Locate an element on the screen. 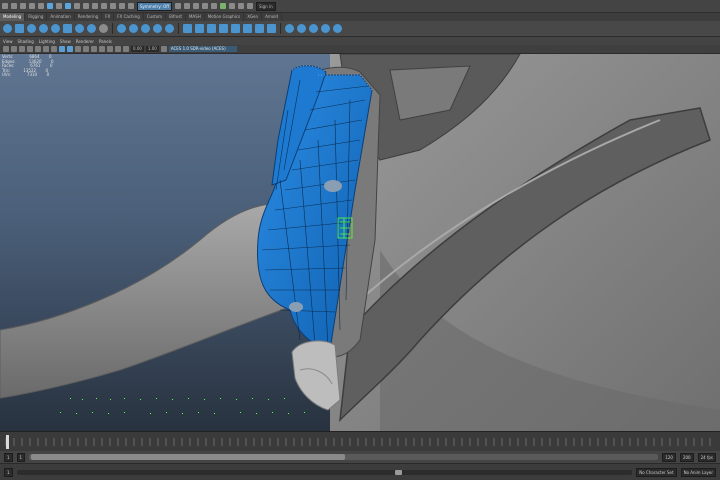  bevel-icon is located at coordinates (211, 28).